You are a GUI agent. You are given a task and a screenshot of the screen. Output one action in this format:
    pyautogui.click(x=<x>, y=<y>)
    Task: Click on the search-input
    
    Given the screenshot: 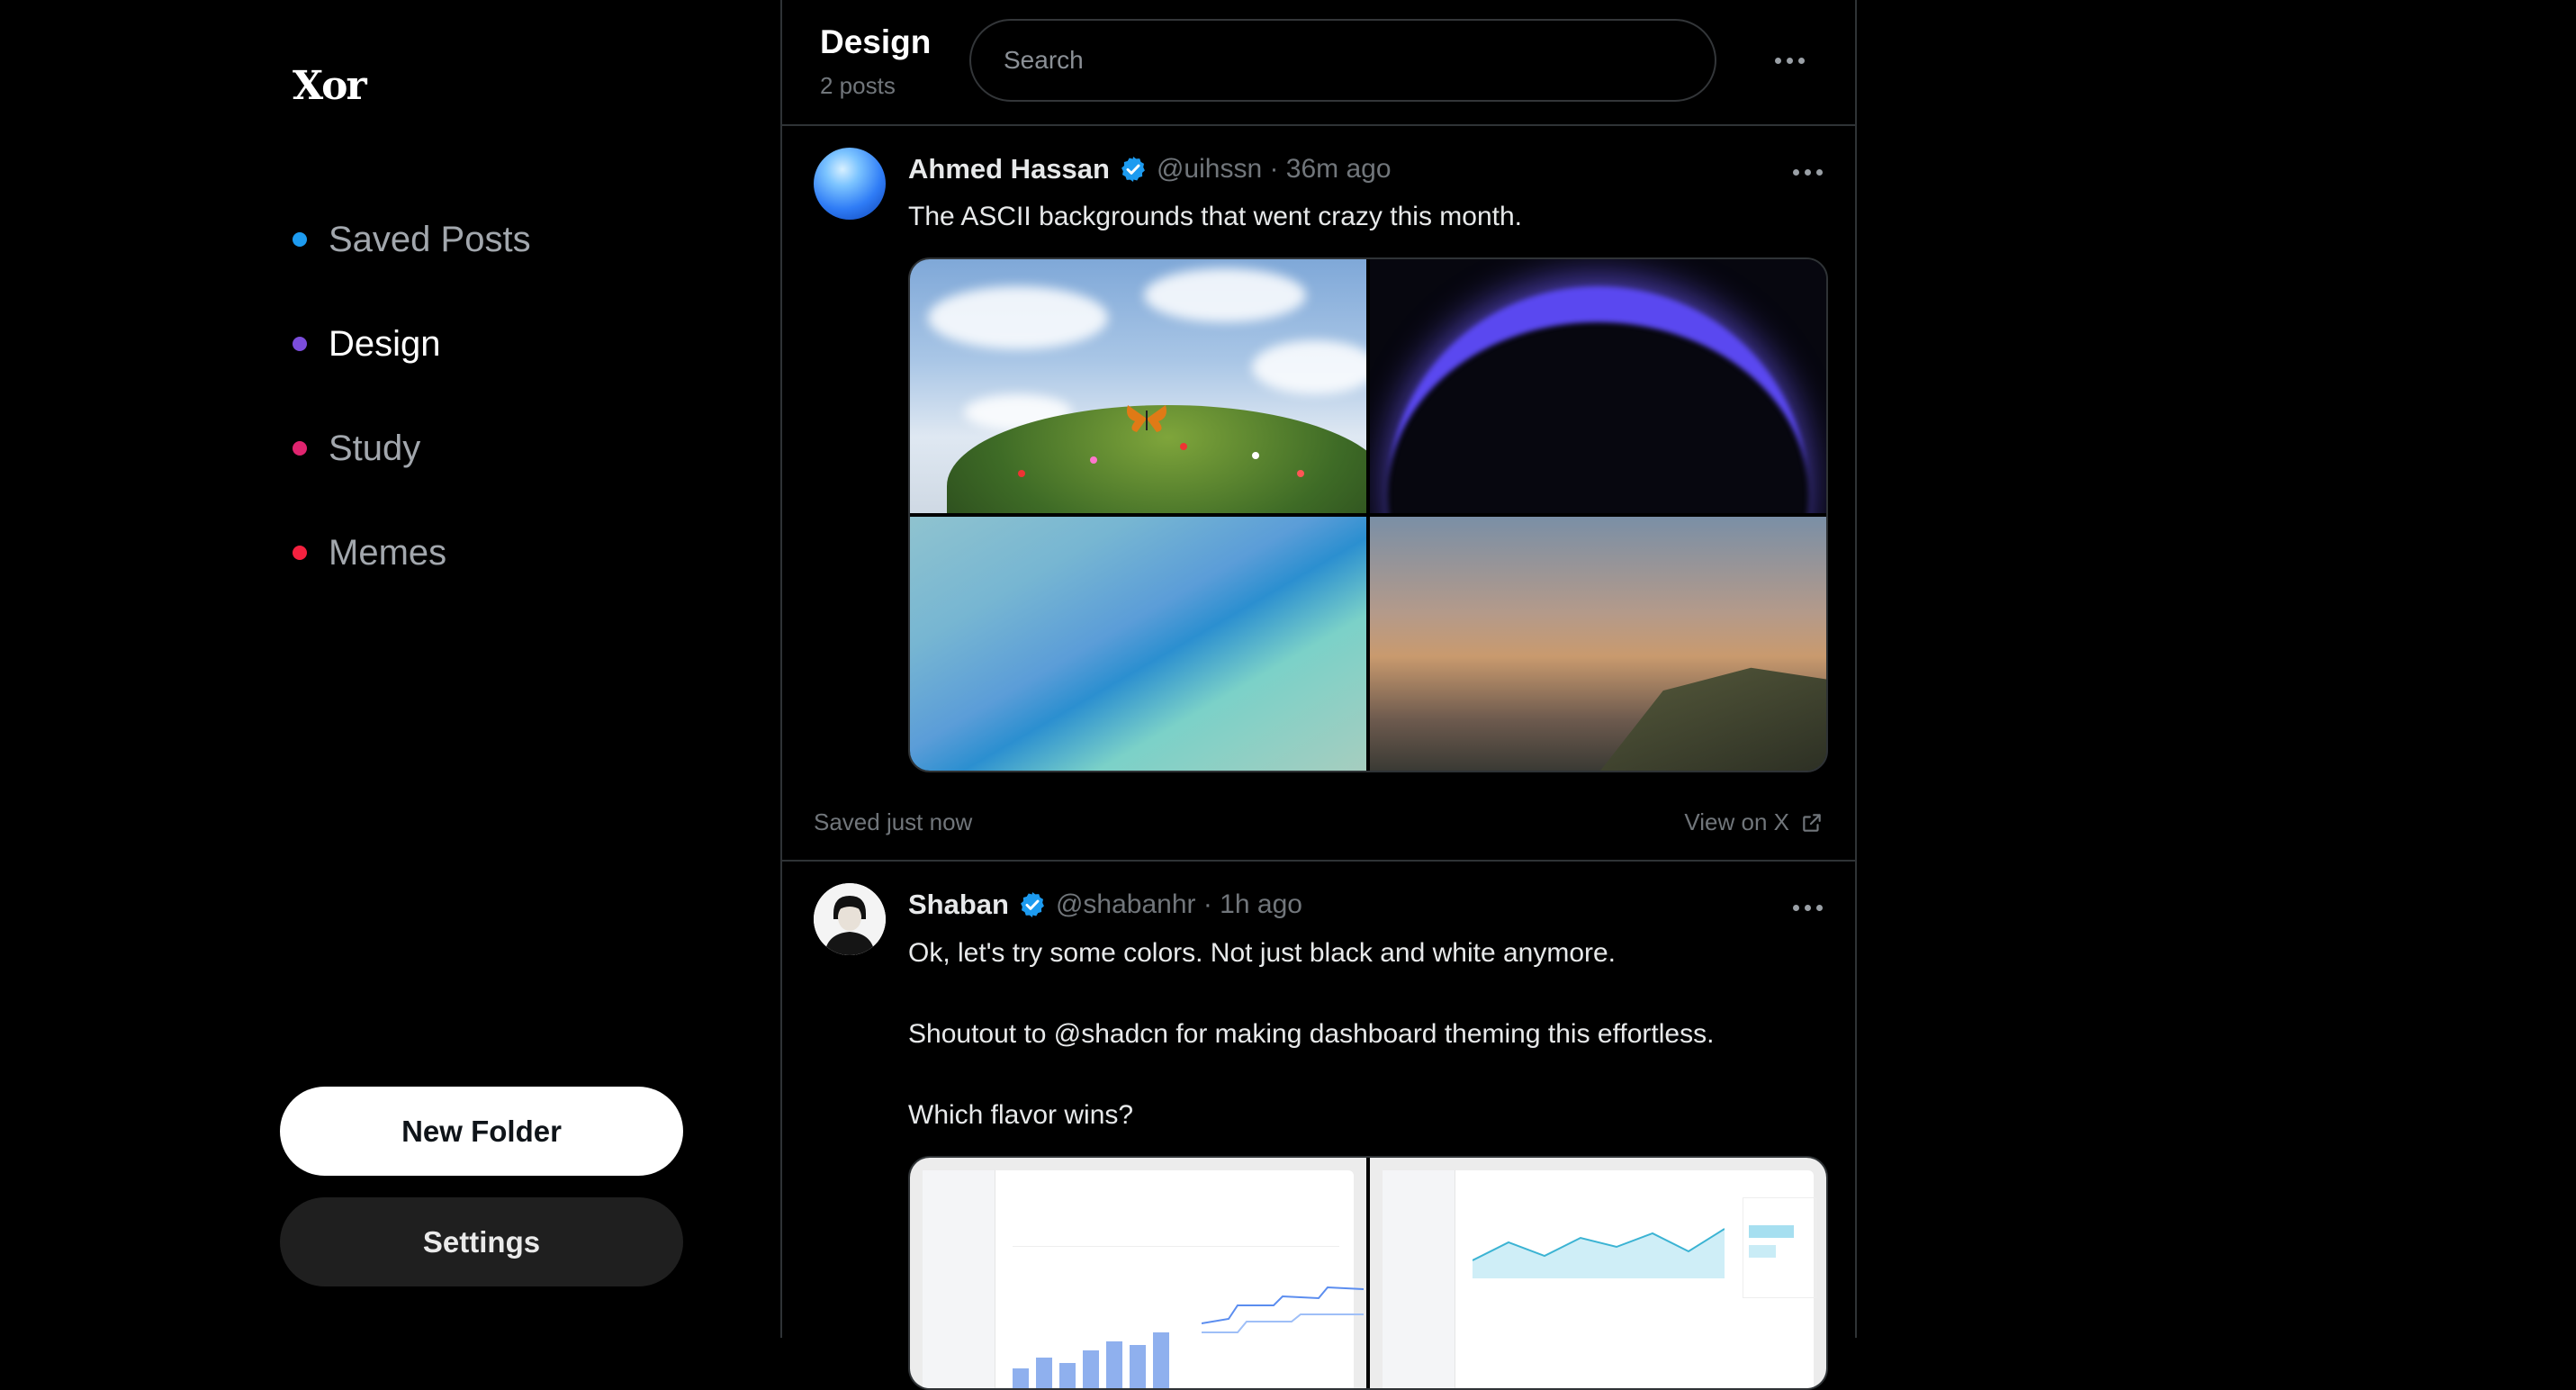 What is the action you would take?
    pyautogui.click(x=1358, y=60)
    